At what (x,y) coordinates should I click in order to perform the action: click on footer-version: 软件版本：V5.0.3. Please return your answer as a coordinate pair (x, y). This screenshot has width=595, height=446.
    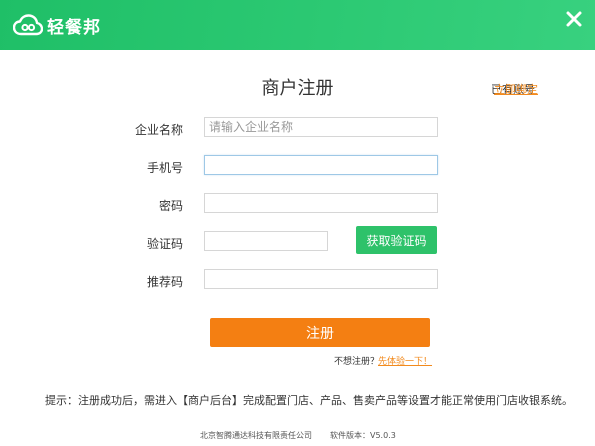
    Looking at the image, I should click on (363, 435).